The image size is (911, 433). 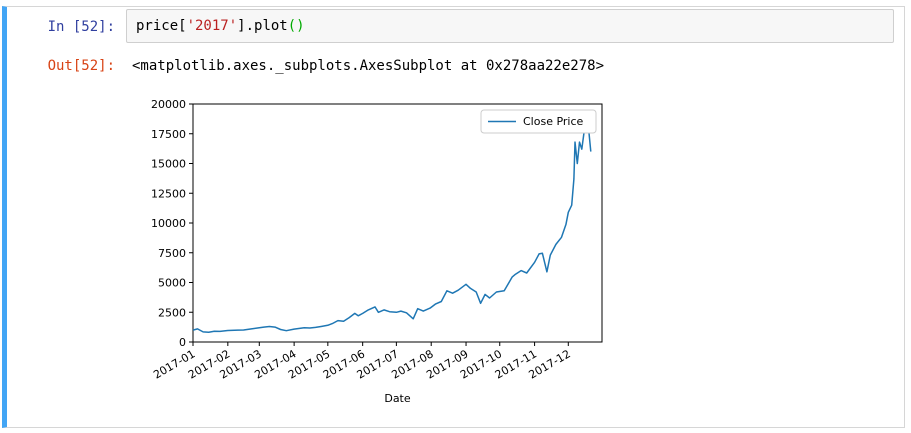 What do you see at coordinates (168, 223) in the screenshot?
I see `y-tick-label: 10000` at bounding box center [168, 223].